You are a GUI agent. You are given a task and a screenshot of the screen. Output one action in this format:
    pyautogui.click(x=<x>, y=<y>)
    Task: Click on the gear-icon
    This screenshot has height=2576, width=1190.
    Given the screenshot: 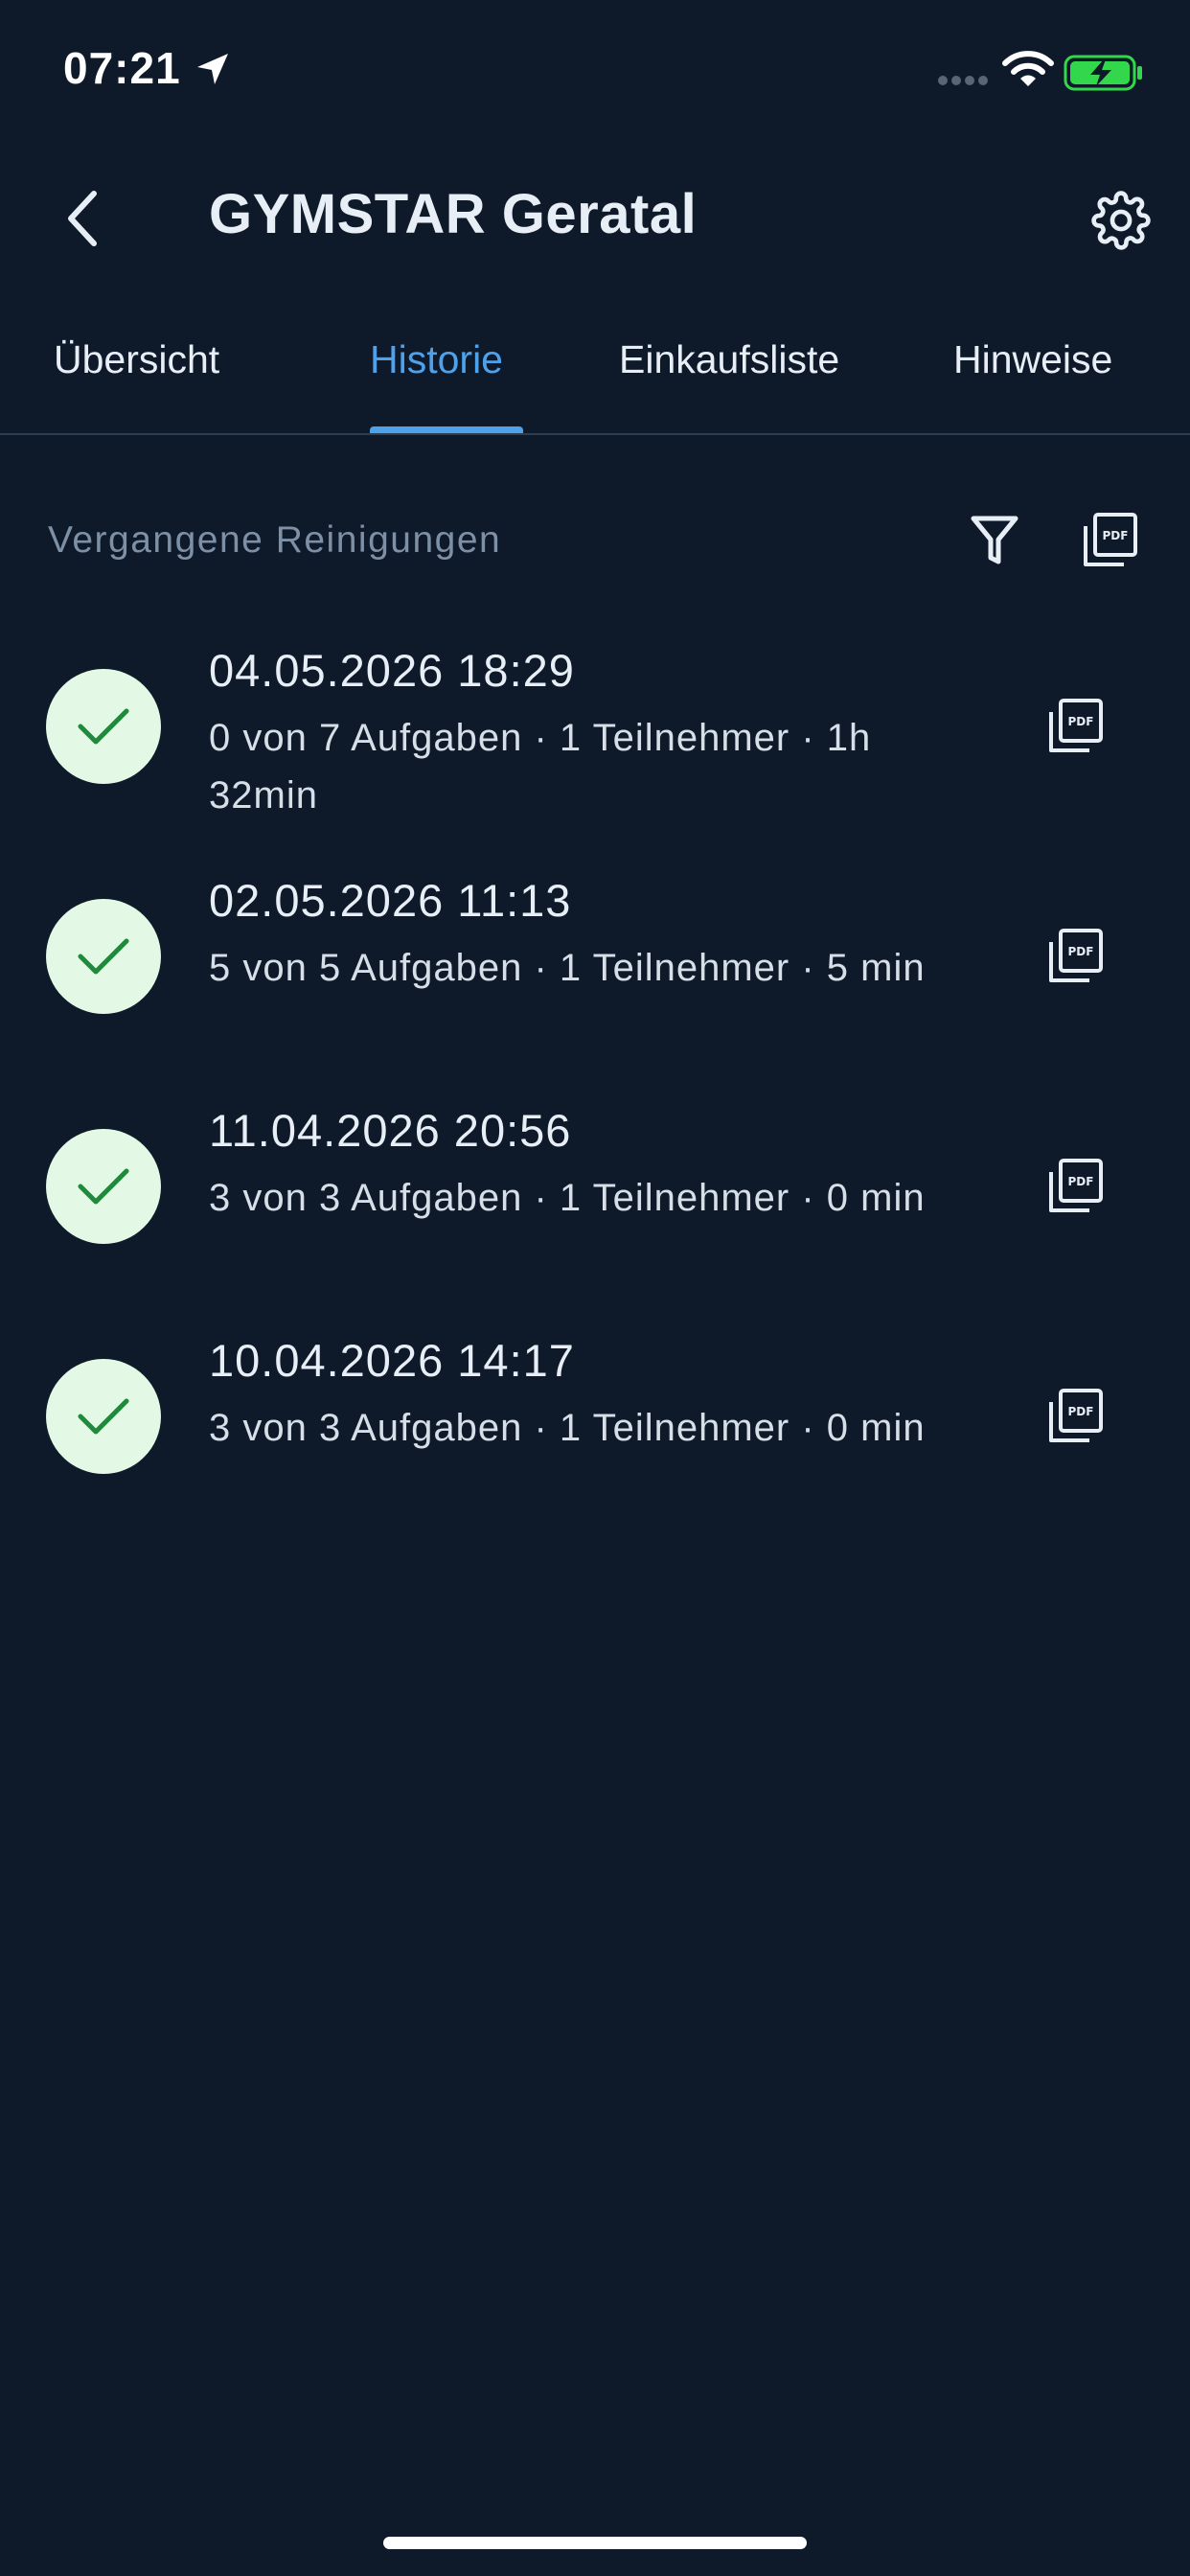 What is the action you would take?
    pyautogui.click(x=1121, y=220)
    